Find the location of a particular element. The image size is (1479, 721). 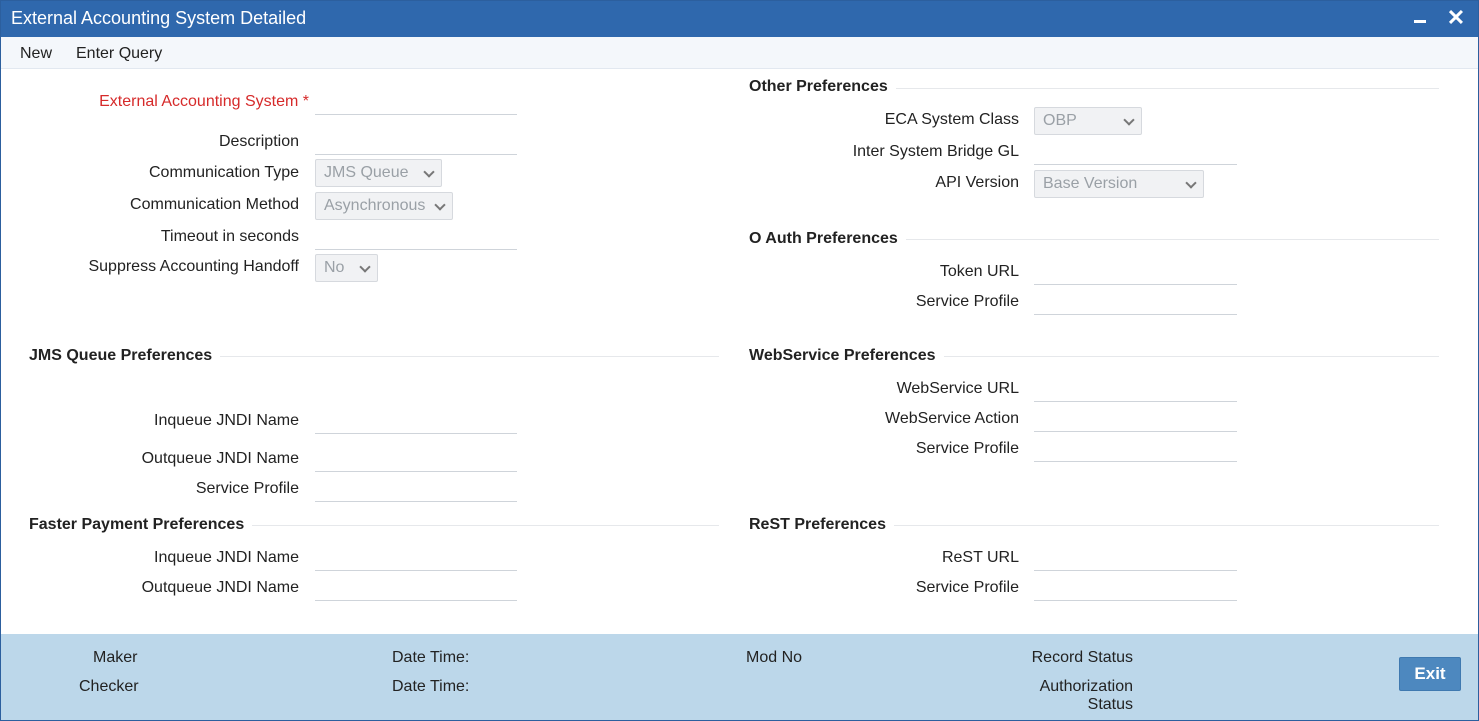

checker-date-time-label: Date Time: is located at coordinates (431, 686).